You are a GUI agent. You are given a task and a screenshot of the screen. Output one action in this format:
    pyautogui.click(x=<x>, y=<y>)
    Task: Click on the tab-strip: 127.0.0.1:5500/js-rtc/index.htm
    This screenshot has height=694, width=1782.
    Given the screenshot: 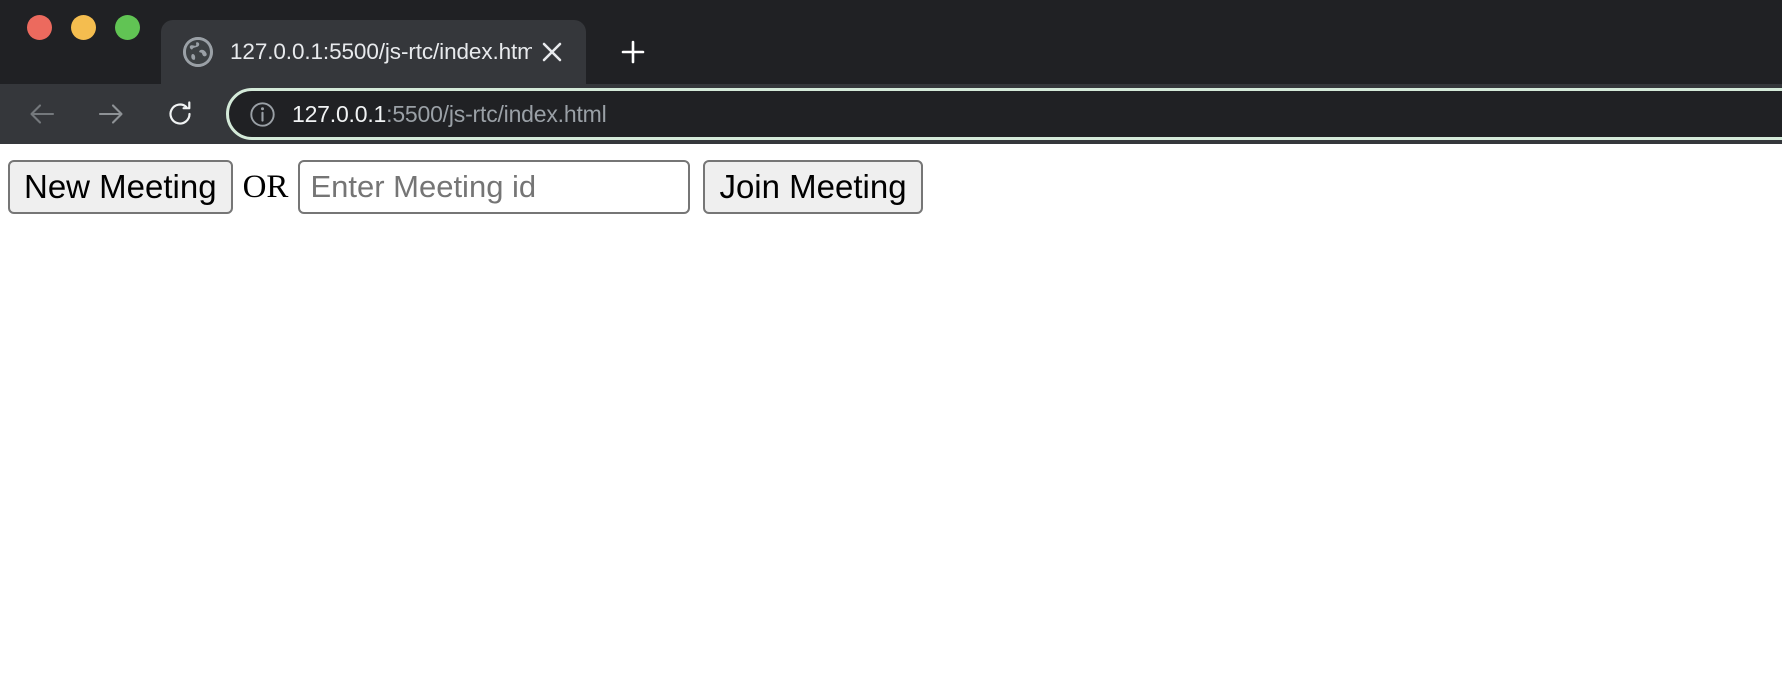 What is the action you would take?
    pyautogui.click(x=891, y=42)
    